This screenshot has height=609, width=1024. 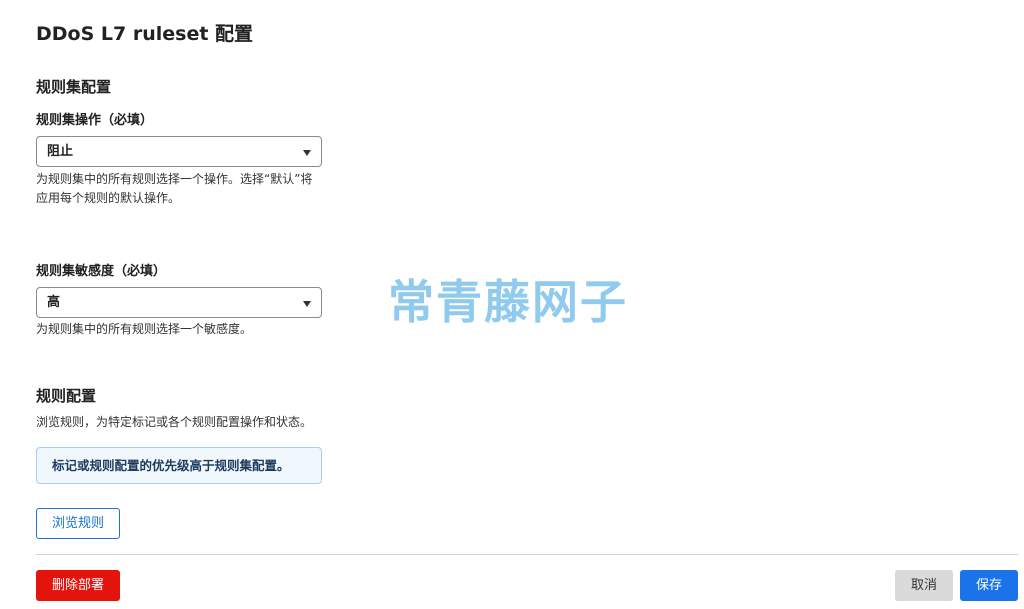 I want to click on ruleset-config-heading: 规则集配置, so click(x=74, y=87).